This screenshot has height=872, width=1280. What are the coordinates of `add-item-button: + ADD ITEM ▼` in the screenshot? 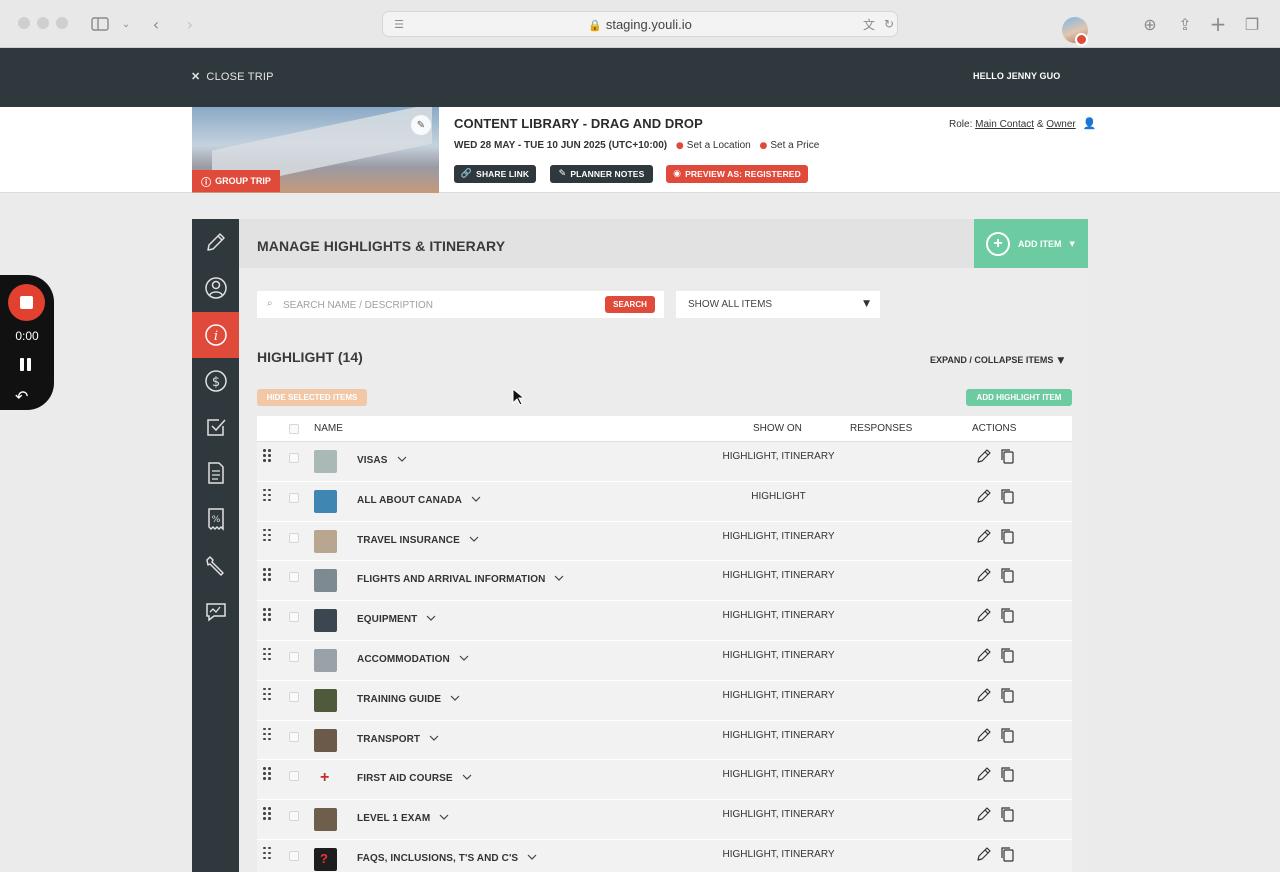 It's located at (1031, 243).